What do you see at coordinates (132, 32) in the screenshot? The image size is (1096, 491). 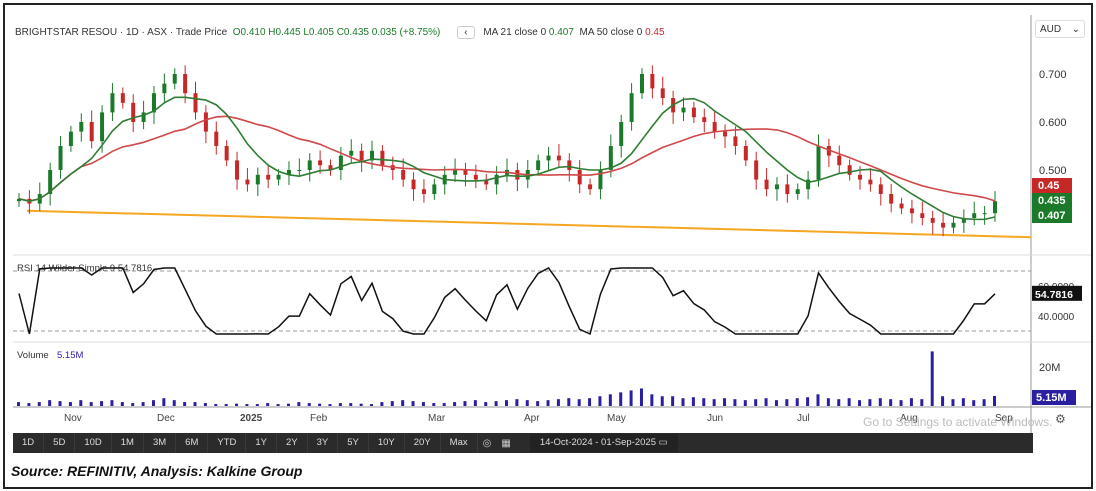 I see `interval: 1D` at bounding box center [132, 32].